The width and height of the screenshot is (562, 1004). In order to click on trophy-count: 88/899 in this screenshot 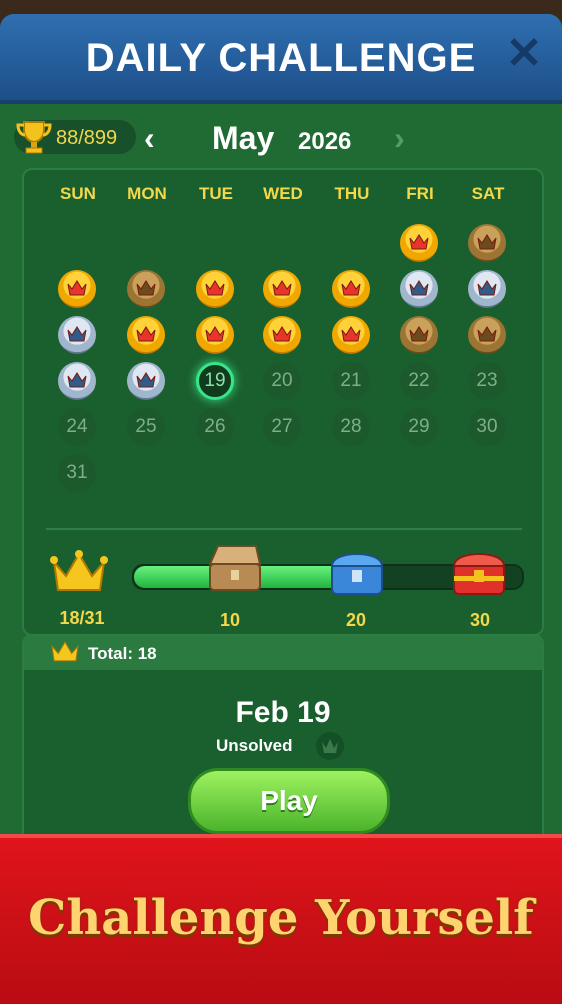, I will do `click(87, 138)`.